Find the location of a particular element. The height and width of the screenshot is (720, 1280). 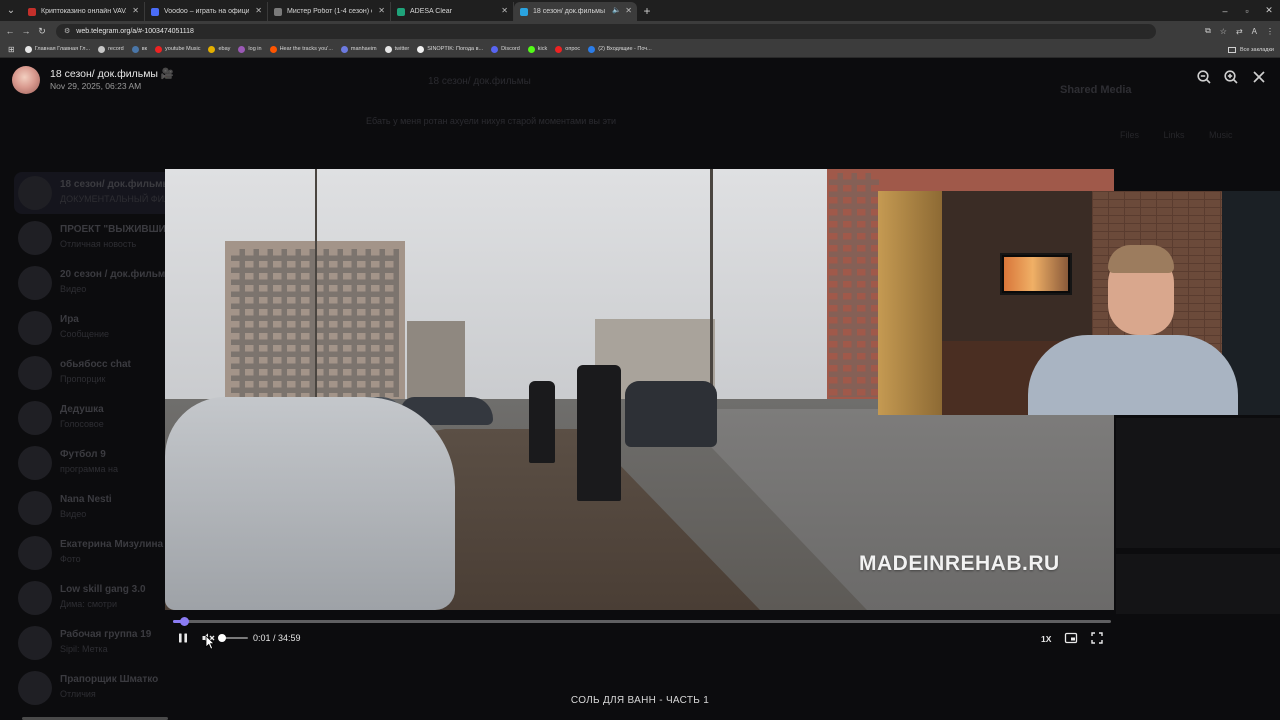

picture-in-picture-button is located at coordinates (1071, 638).